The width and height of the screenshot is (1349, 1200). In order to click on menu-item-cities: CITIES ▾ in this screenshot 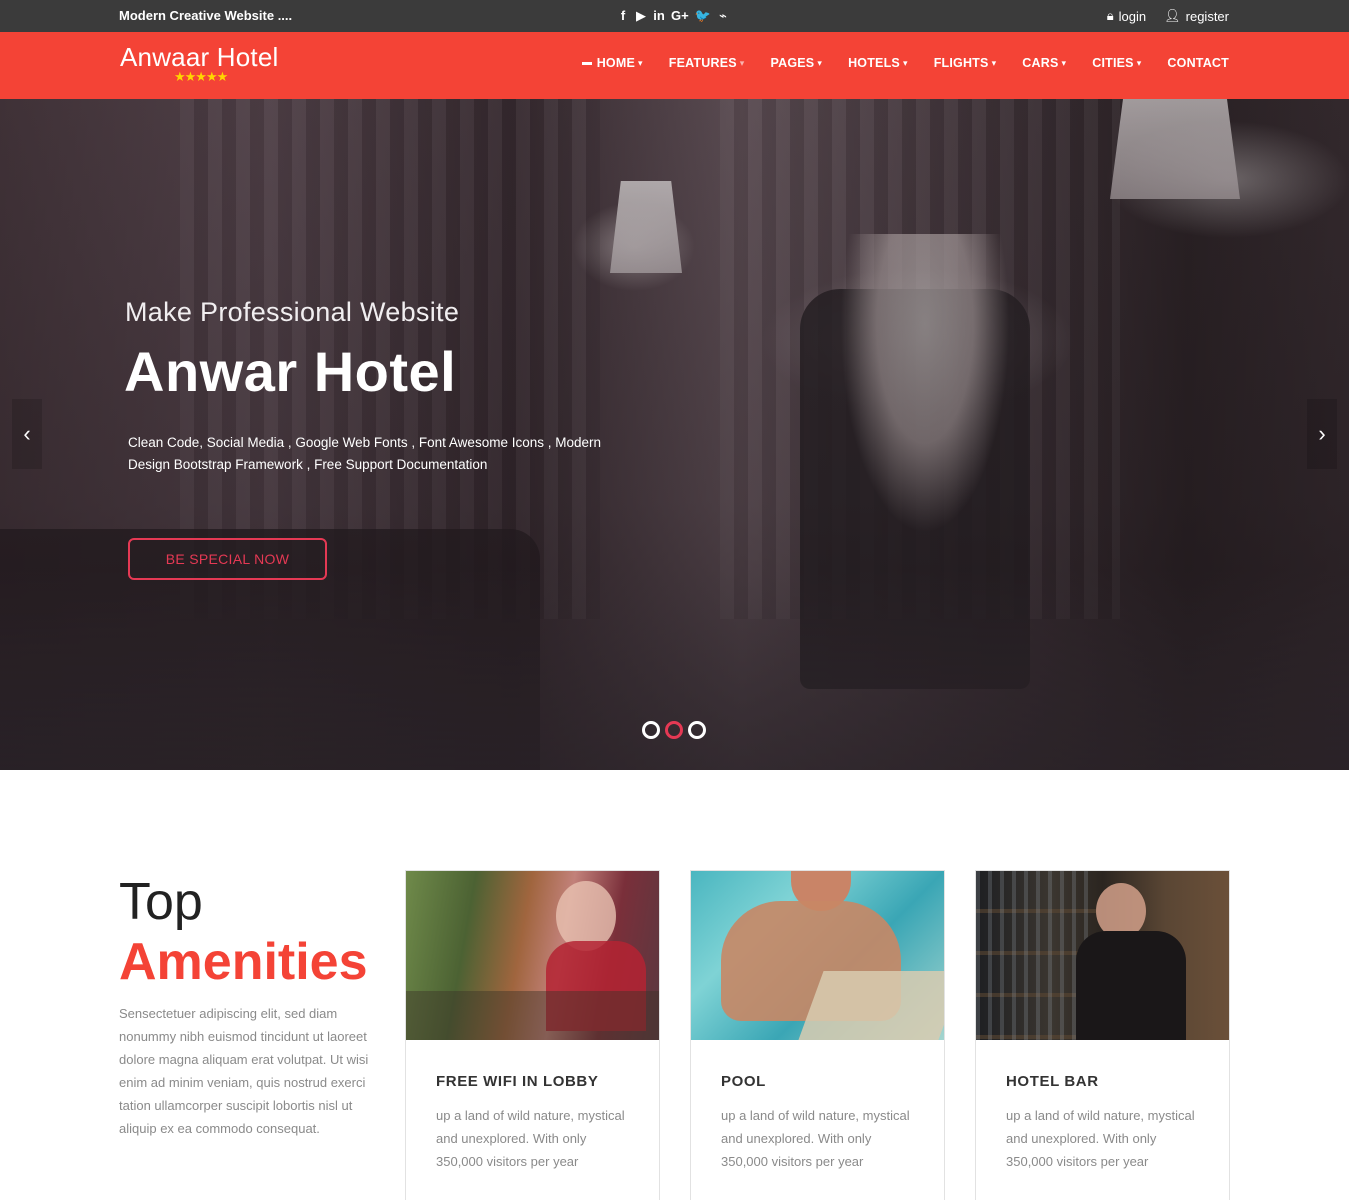, I will do `click(1116, 63)`.